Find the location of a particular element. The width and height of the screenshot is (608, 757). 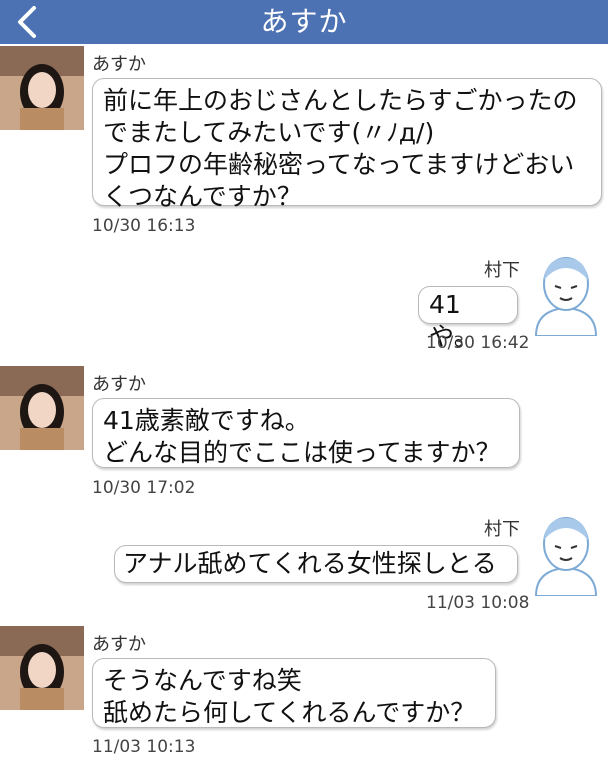

chat-title: あすか is located at coordinates (304, 21).